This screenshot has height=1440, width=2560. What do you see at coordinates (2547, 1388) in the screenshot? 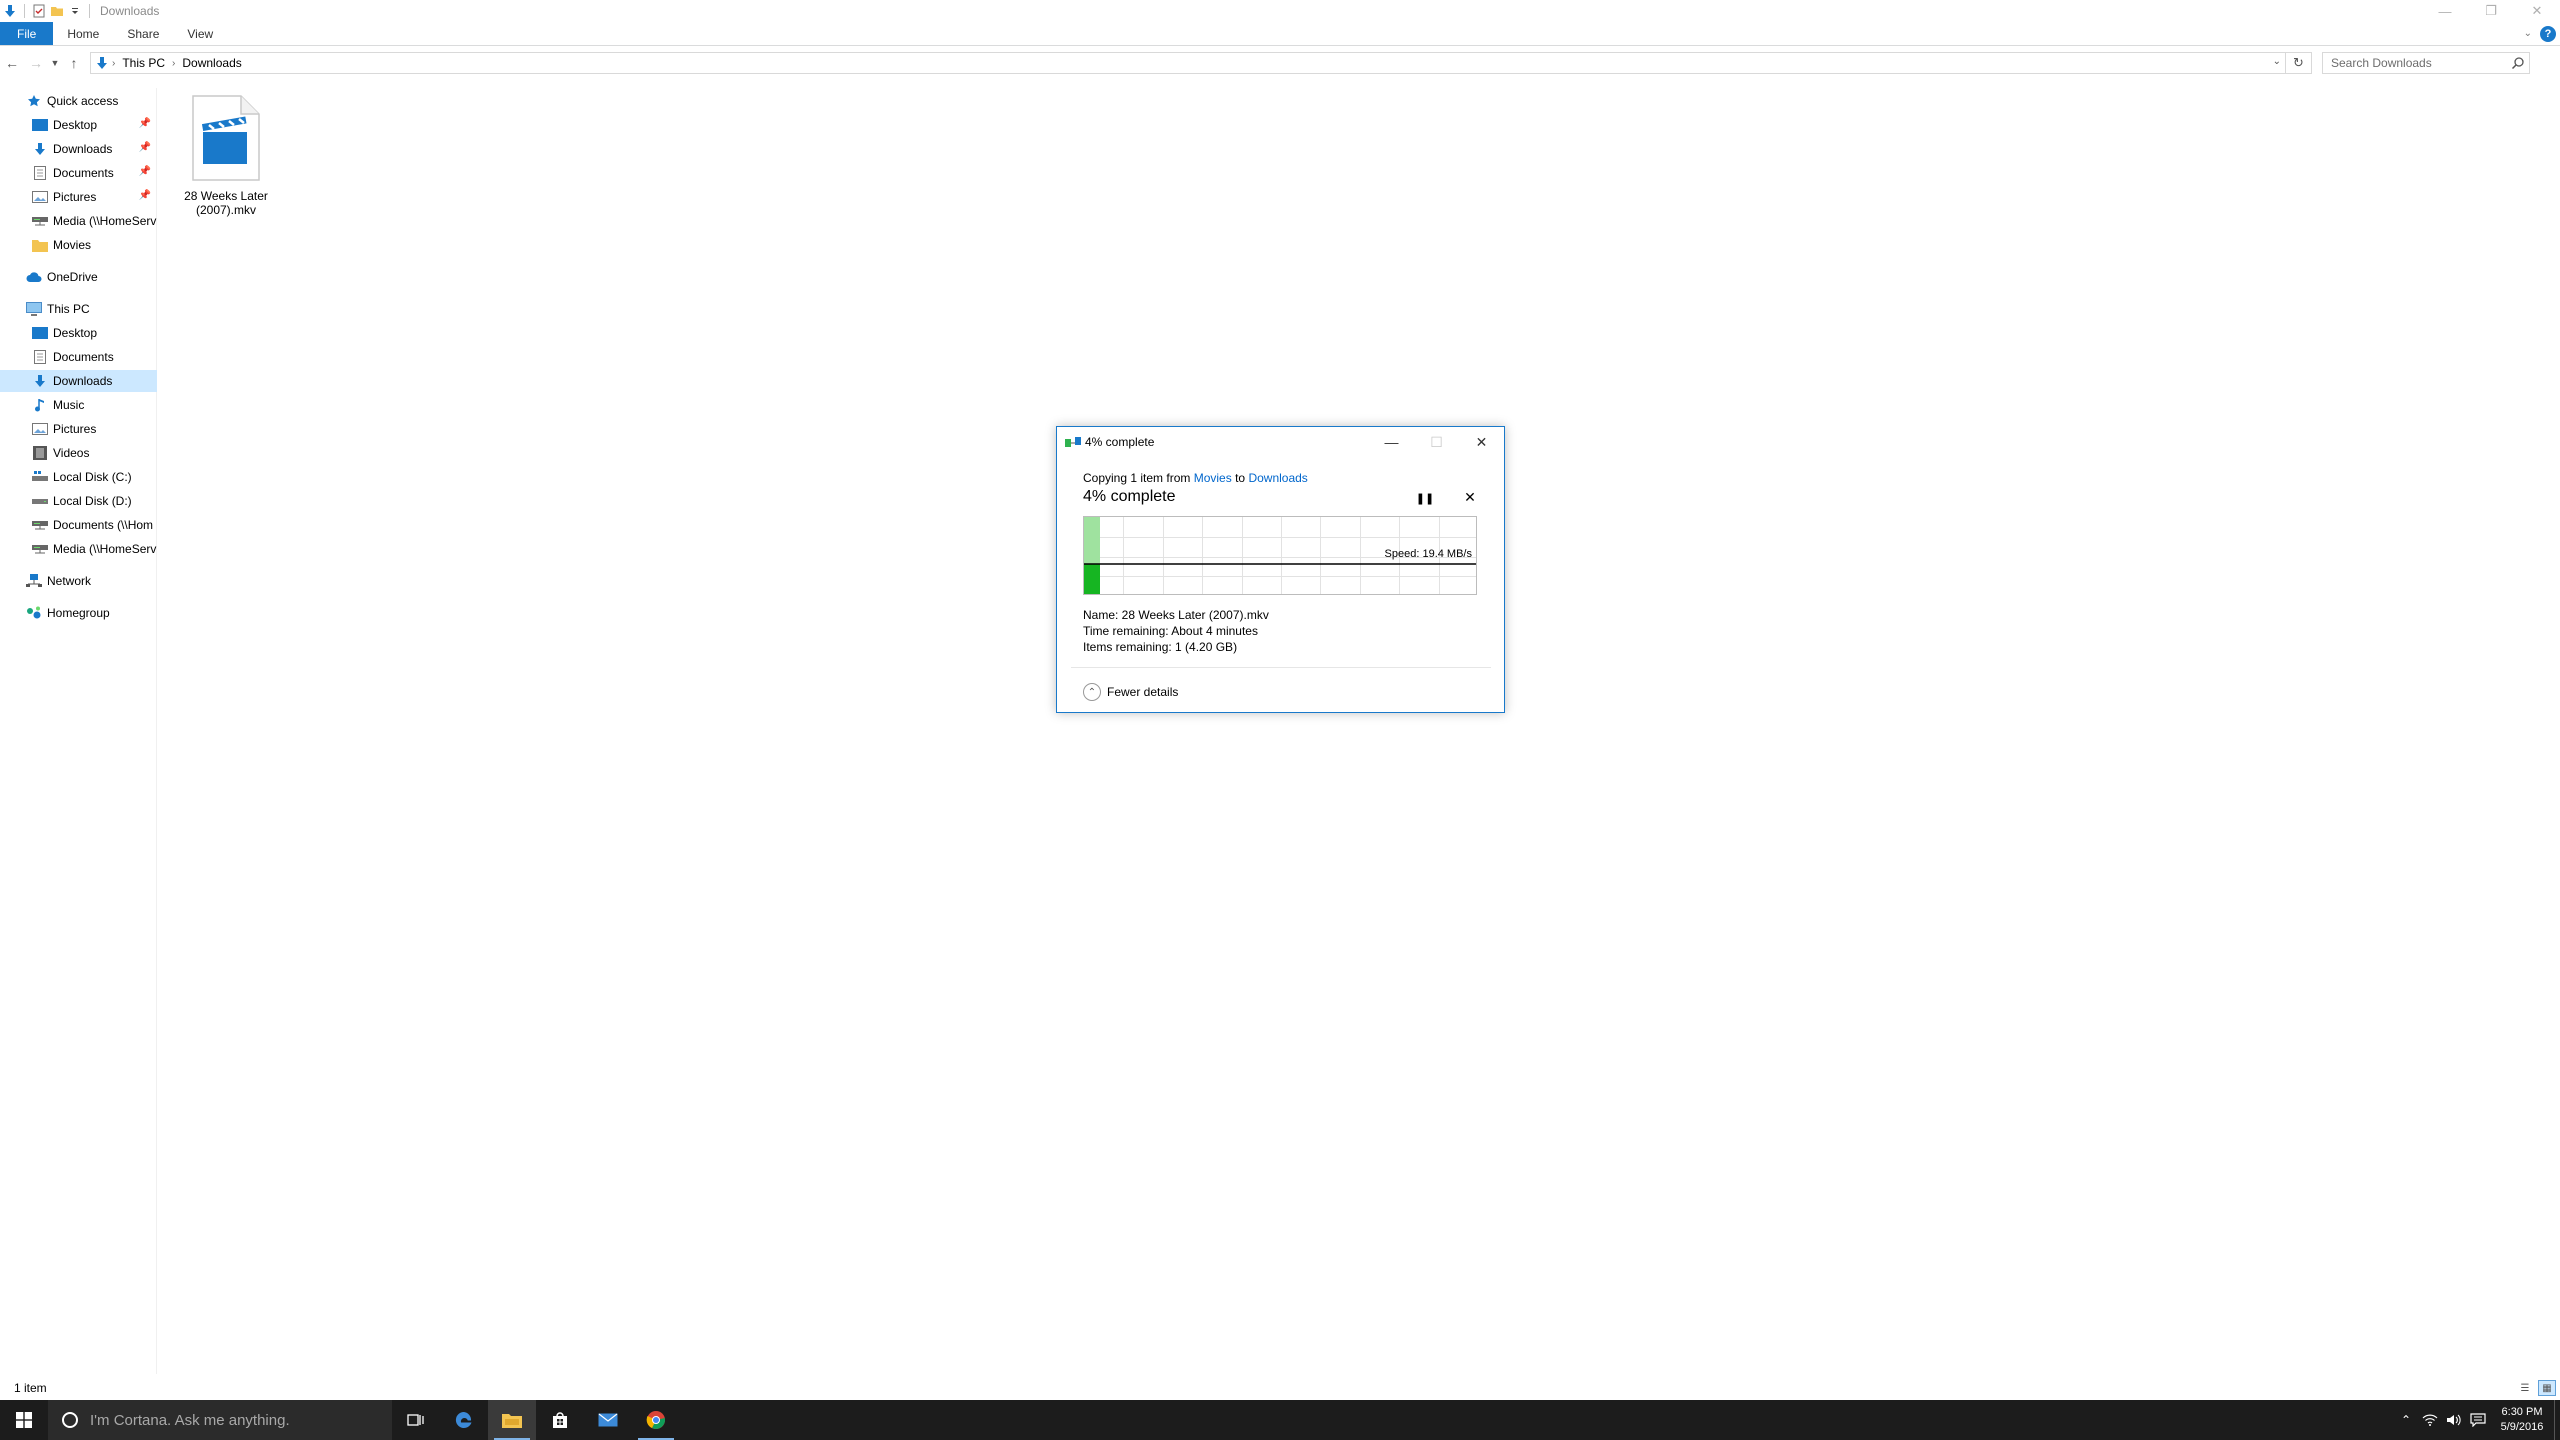
I see `large-icons-view-icon: ▦` at bounding box center [2547, 1388].